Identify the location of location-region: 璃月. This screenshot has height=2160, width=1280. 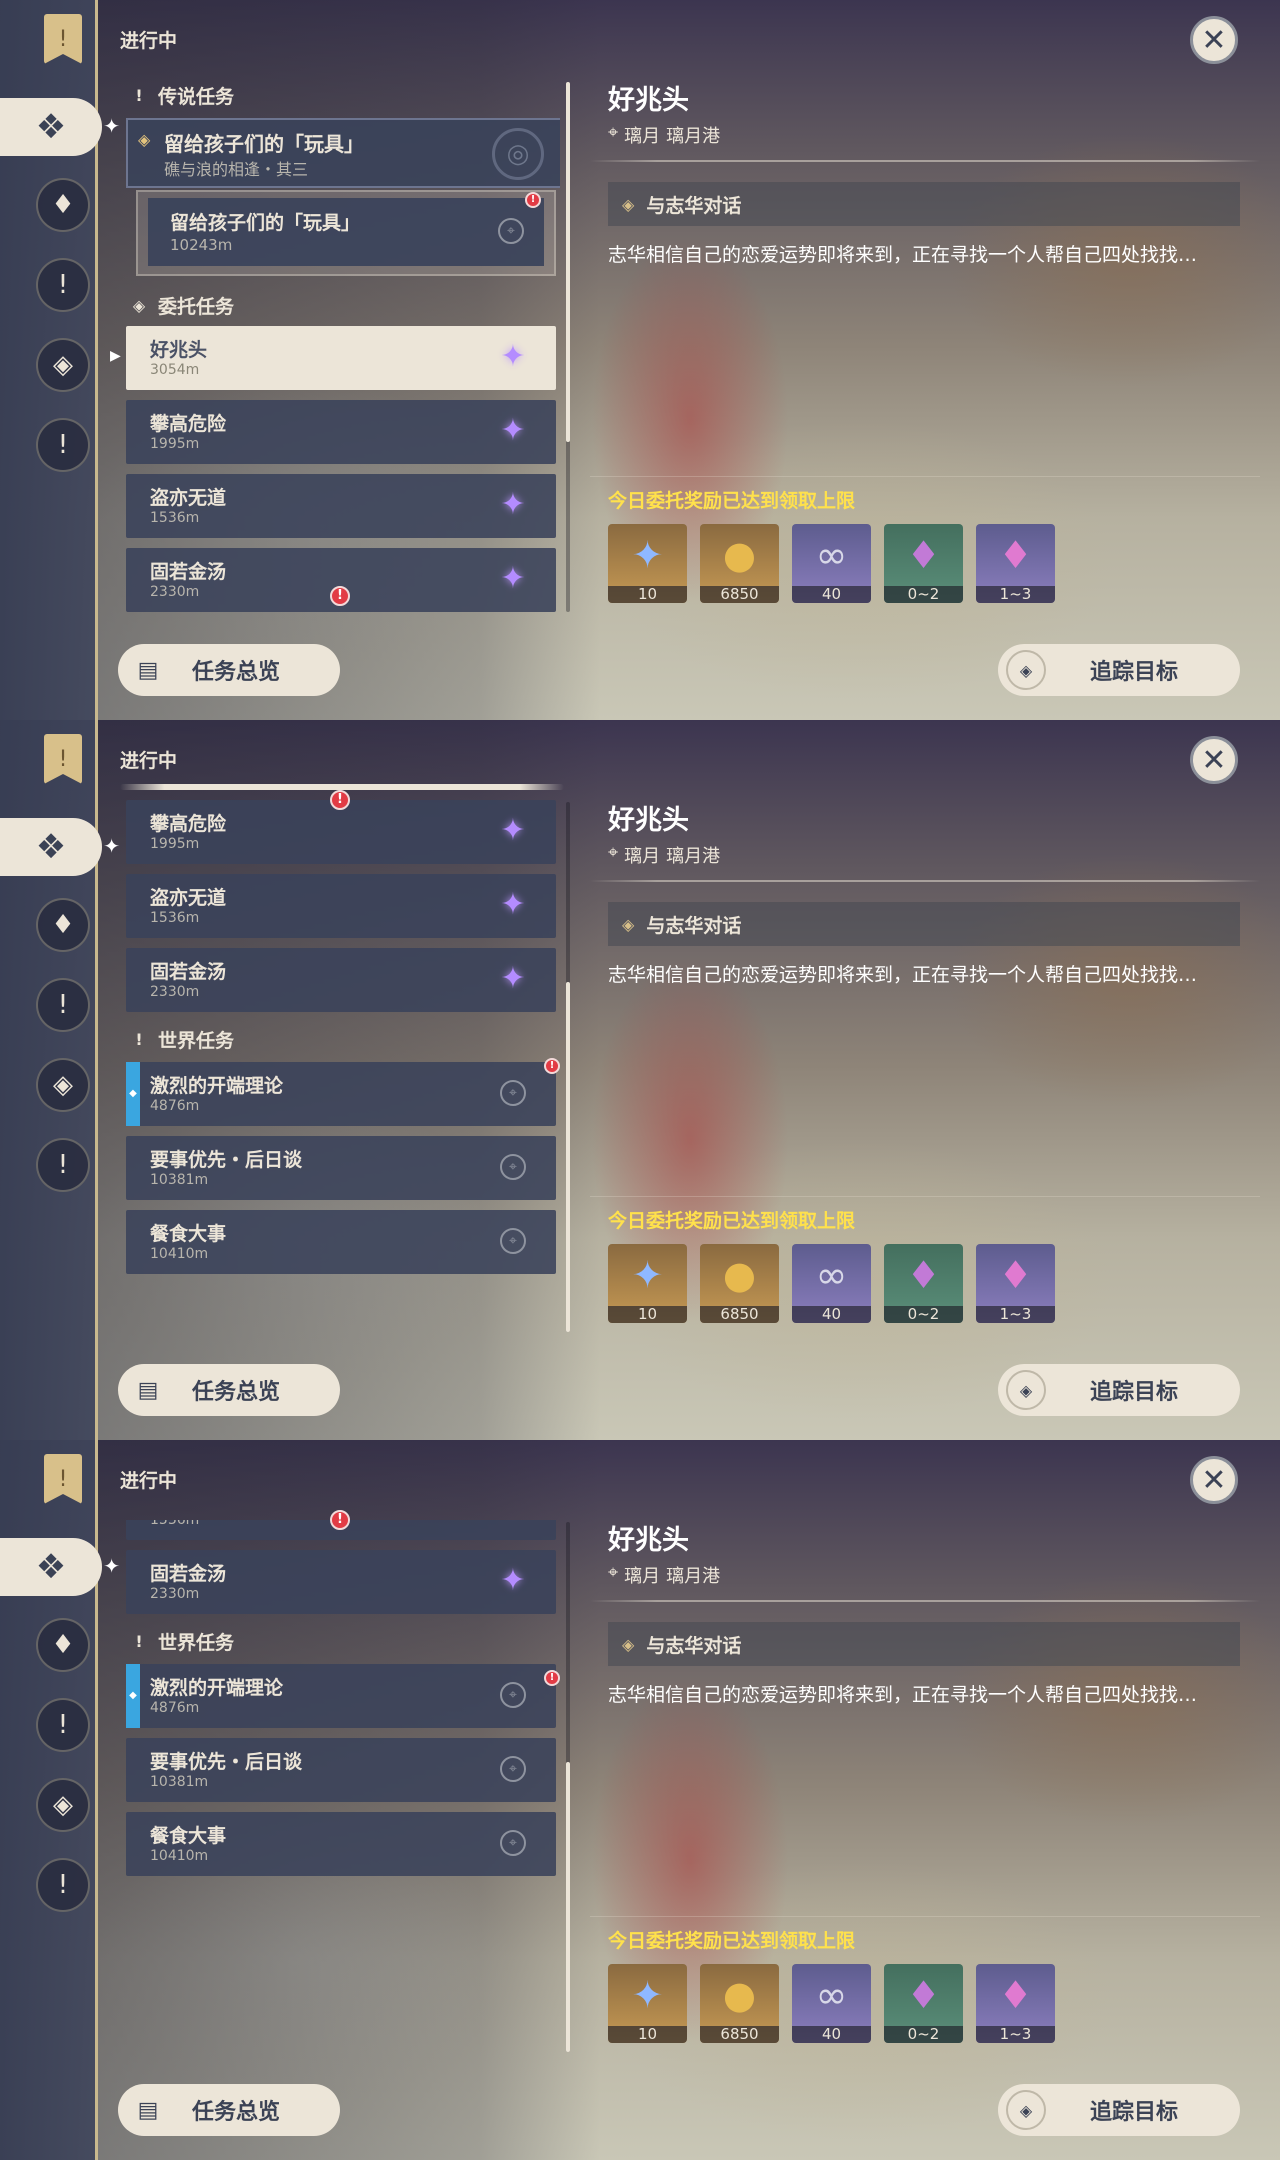
(642, 856).